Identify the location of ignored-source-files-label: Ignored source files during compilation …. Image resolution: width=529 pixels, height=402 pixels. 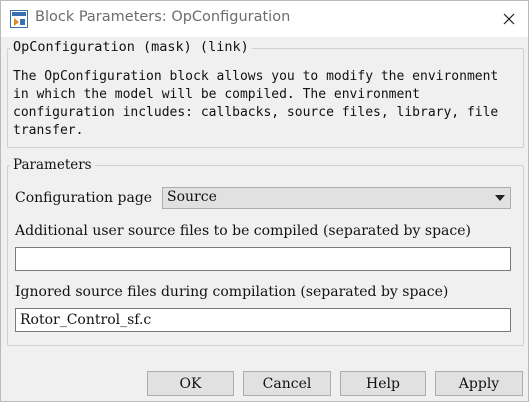
(232, 292).